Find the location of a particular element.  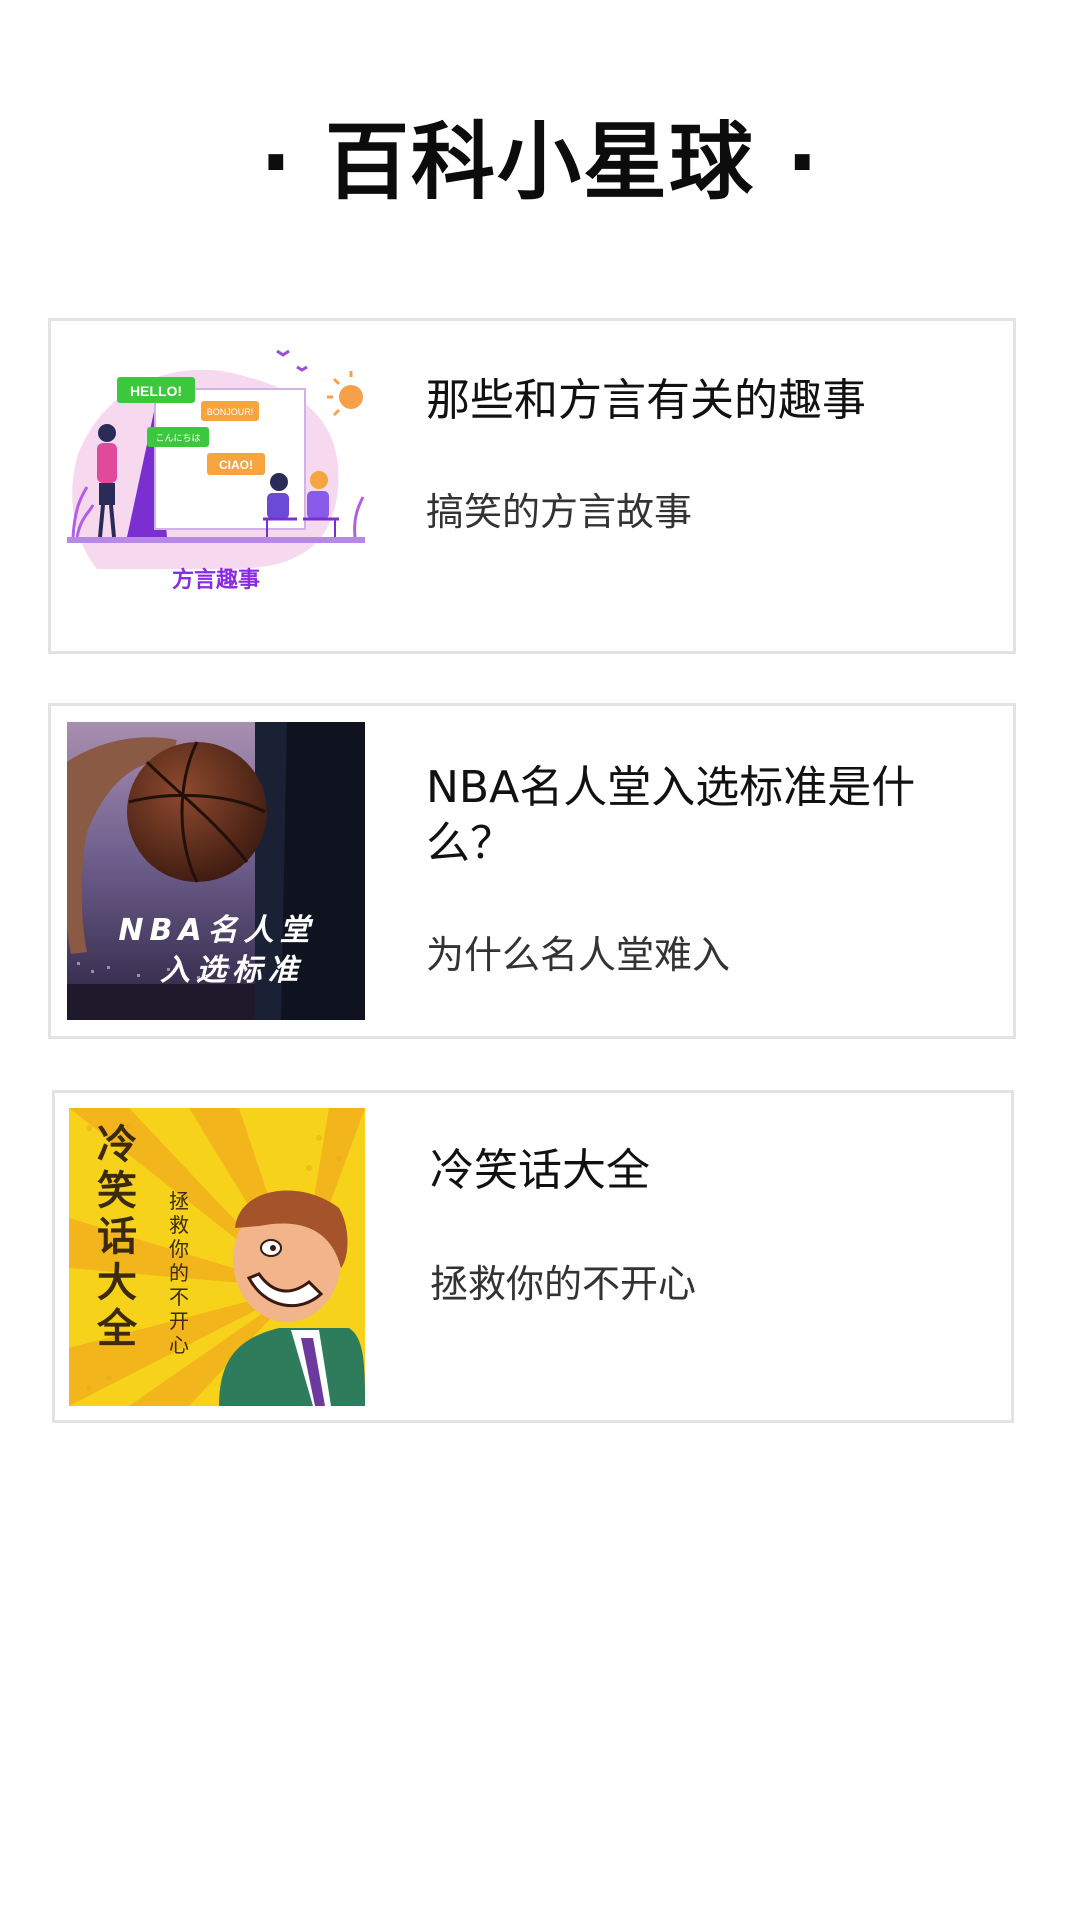

jokes-title-char-5: 全 is located at coordinates (117, 1329).